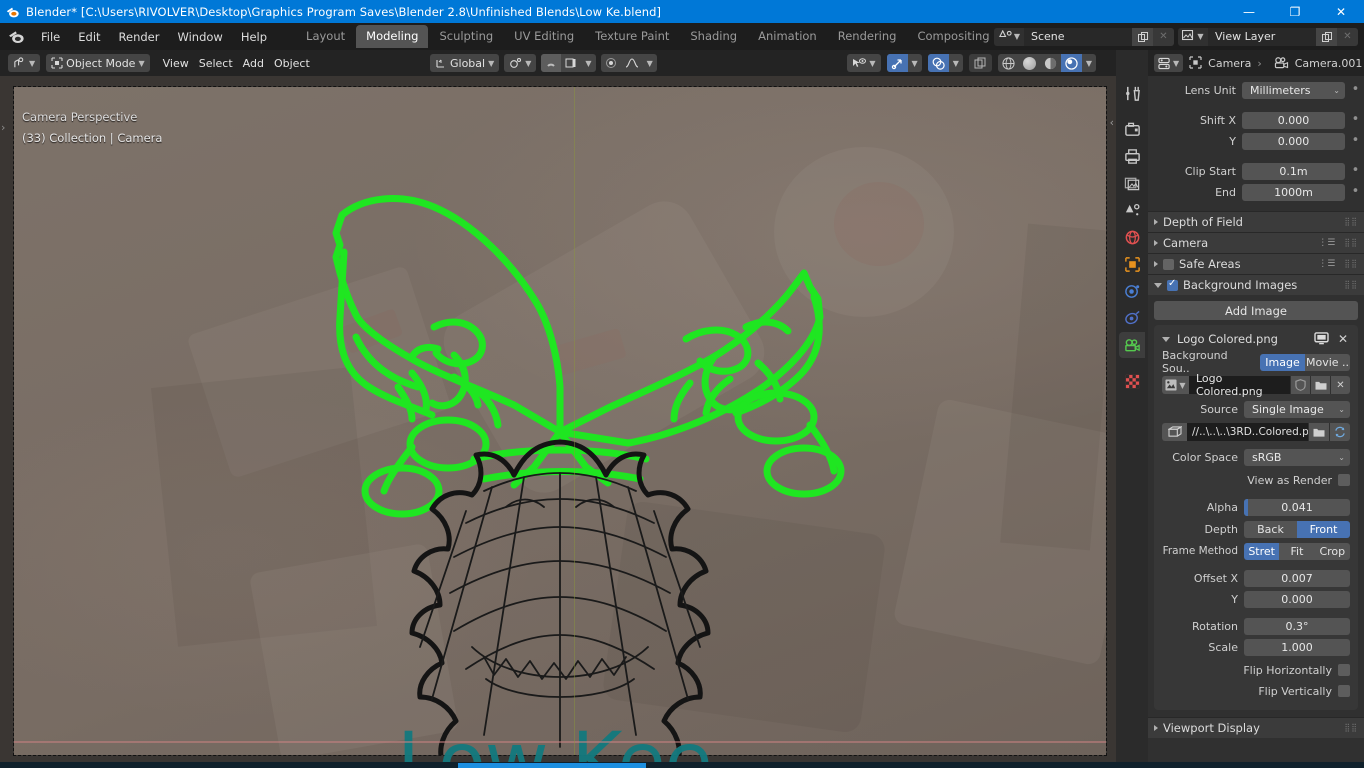 This screenshot has width=1364, height=768. I want to click on taskbar-item-blender, so click(552, 765).